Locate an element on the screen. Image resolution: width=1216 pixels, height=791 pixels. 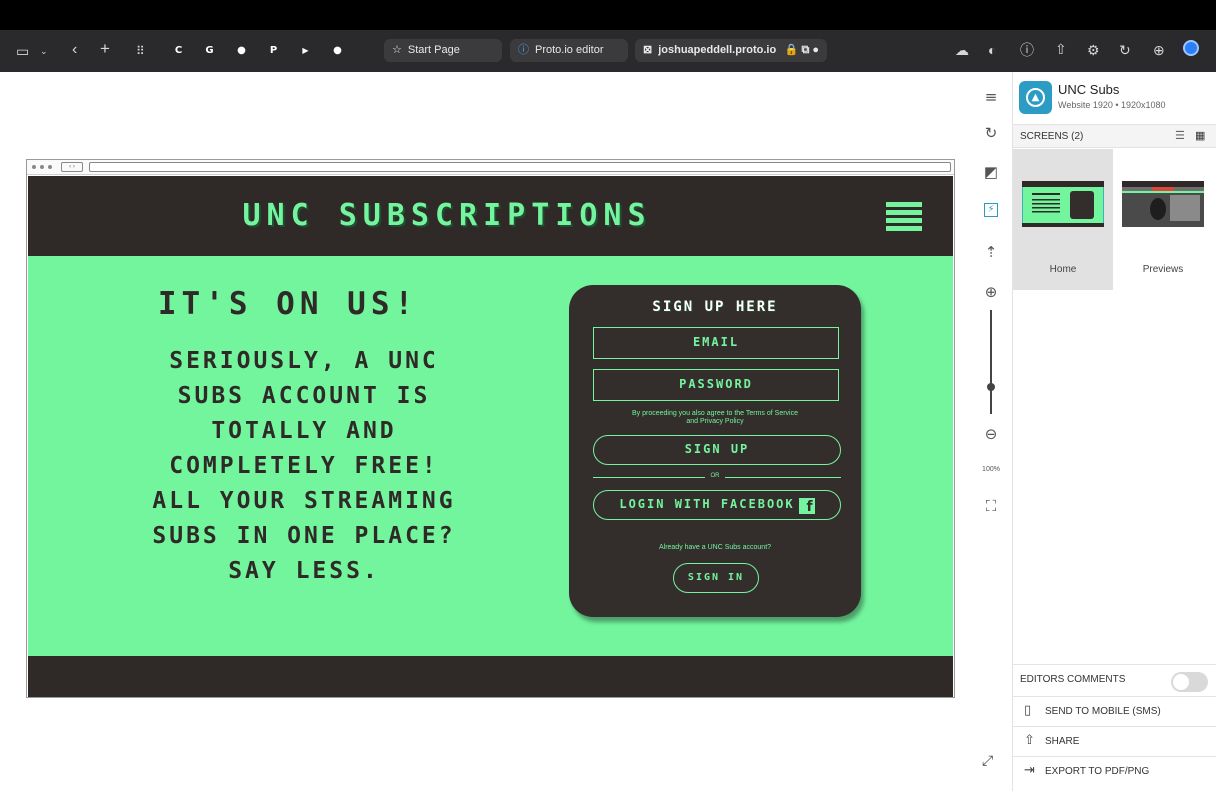
facebook-login-label: LOGIN WITH FACEBOOK is located at coordinates (707, 504).